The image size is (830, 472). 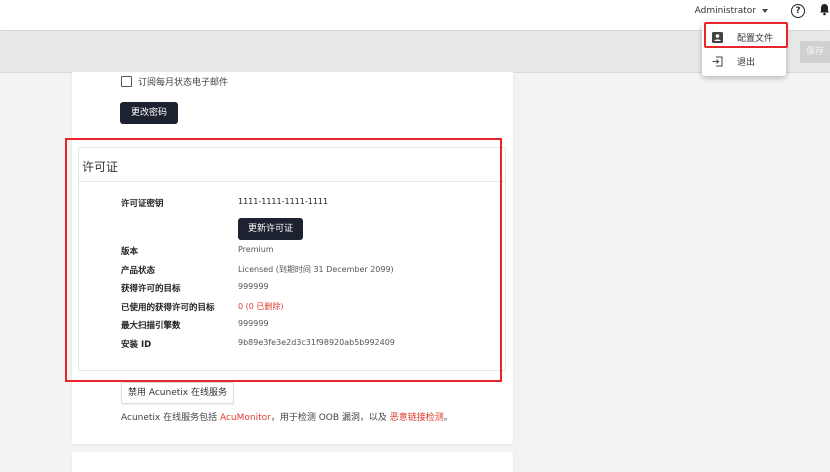 What do you see at coordinates (149, 113) in the screenshot?
I see `change-password-button: 更改密码` at bounding box center [149, 113].